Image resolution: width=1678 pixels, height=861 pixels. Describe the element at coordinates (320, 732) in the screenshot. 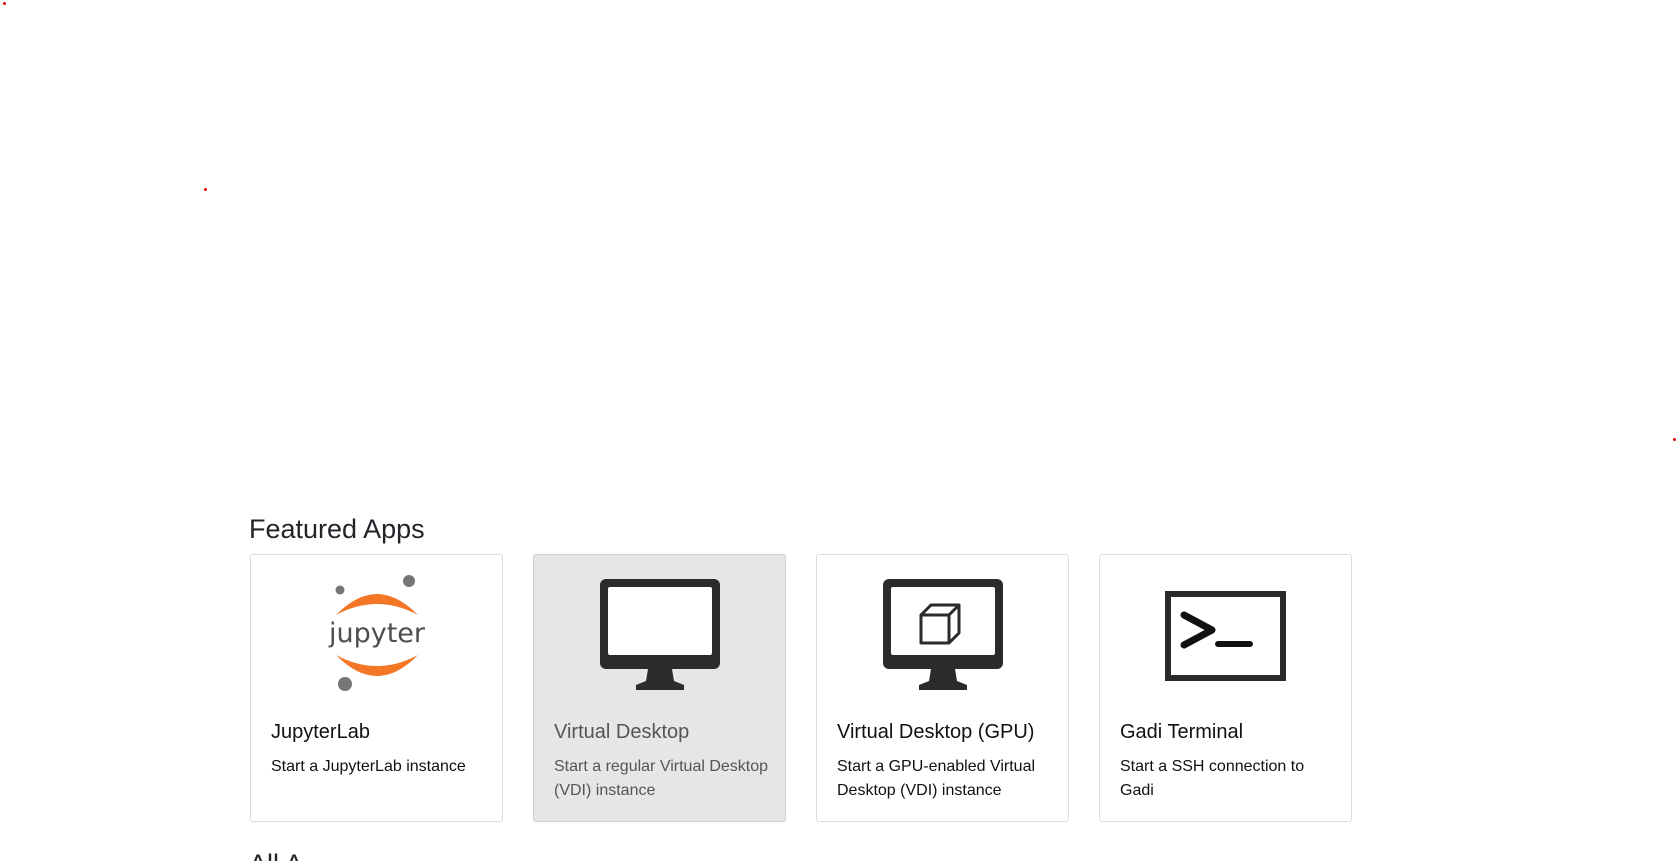

I see `app-name: JupyterLab` at that location.